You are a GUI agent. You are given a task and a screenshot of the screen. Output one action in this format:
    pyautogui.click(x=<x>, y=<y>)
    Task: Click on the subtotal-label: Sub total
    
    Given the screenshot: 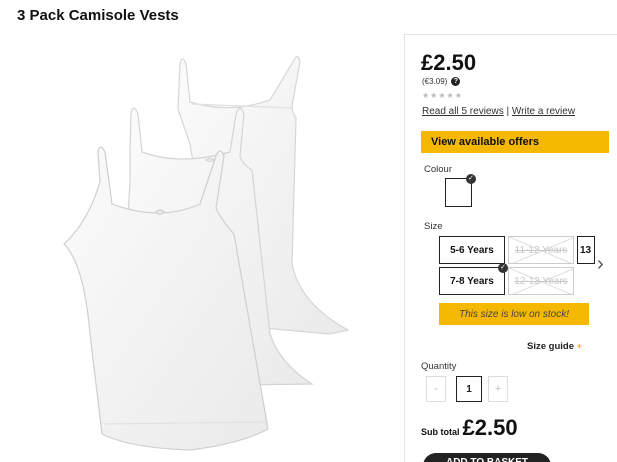 What is the action you would take?
    pyautogui.click(x=440, y=432)
    